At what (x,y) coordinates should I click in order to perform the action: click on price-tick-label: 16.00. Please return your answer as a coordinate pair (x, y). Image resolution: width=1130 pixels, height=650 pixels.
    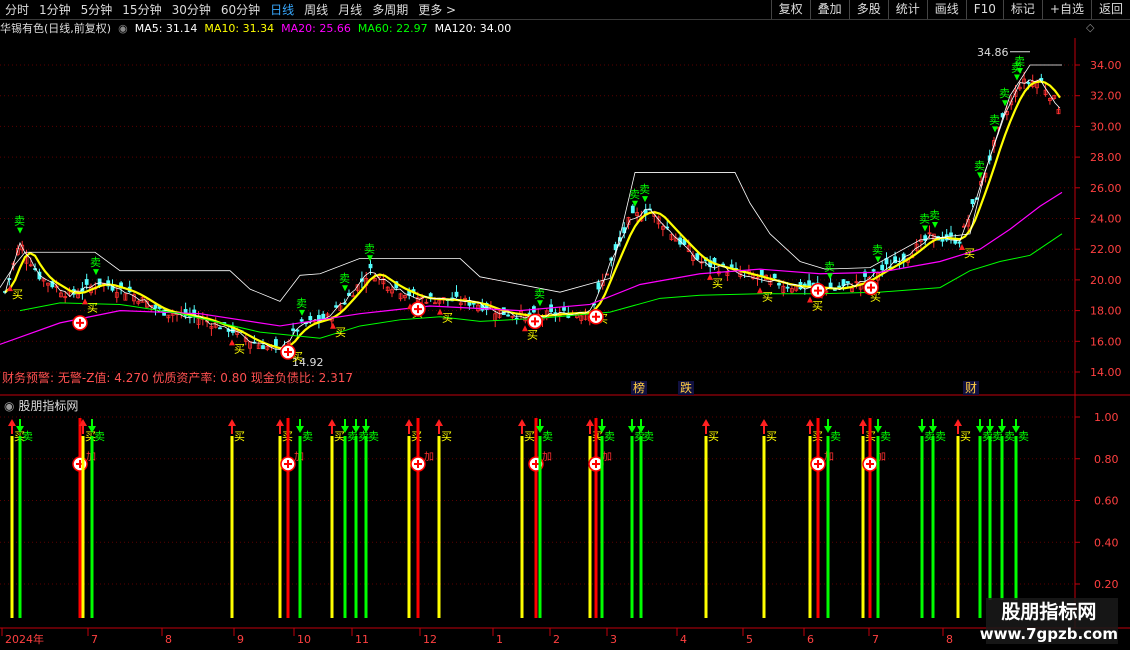
    Looking at the image, I should click on (1106, 341).